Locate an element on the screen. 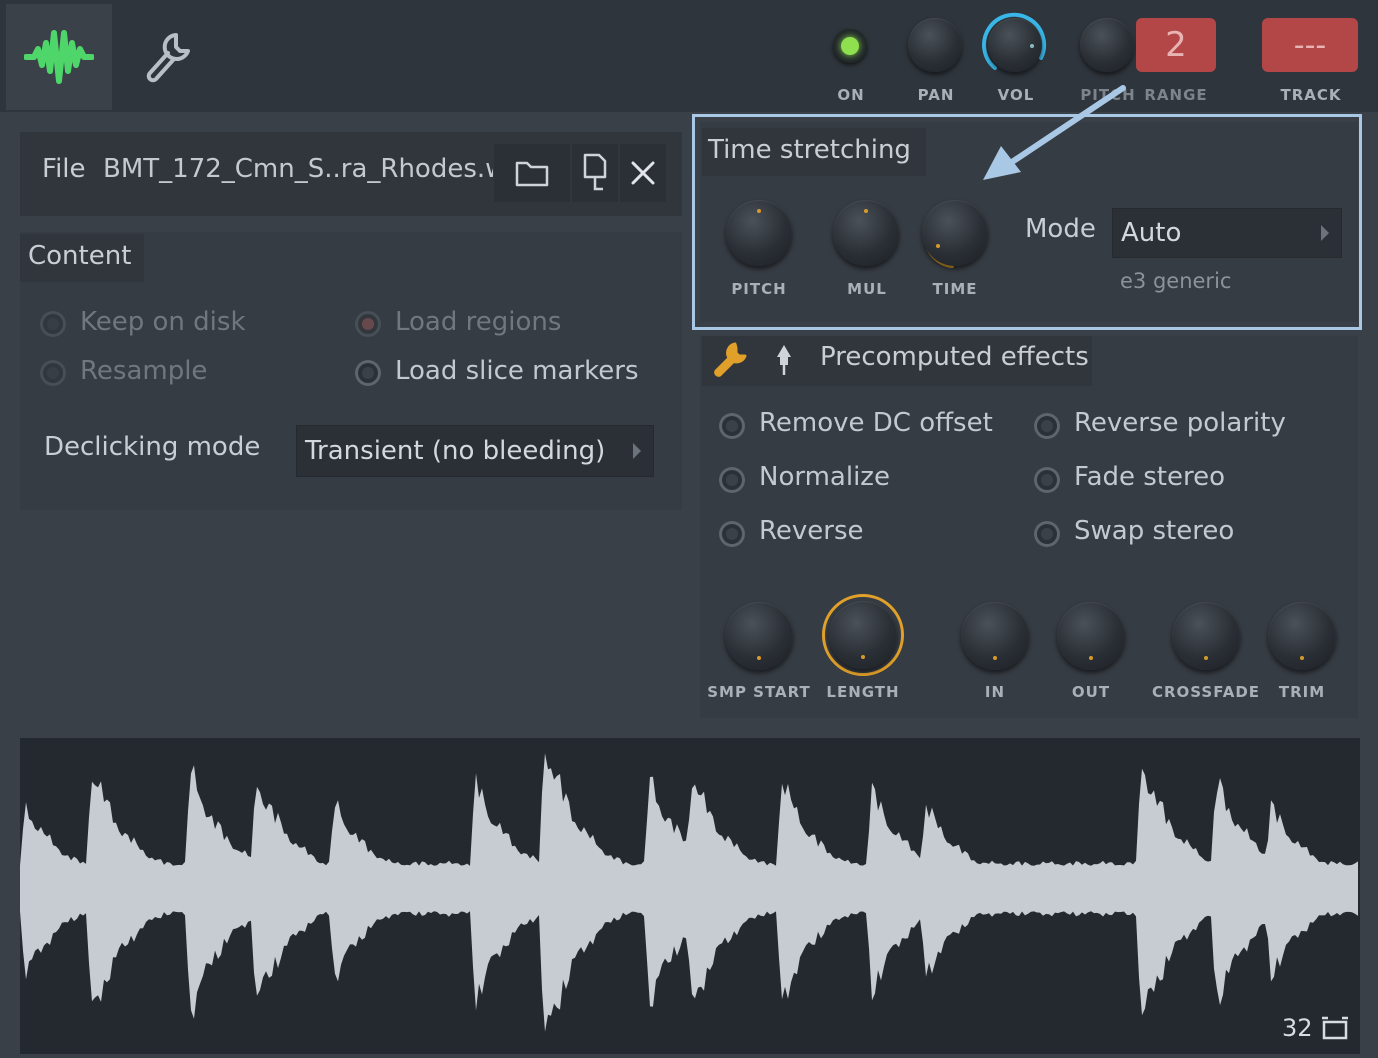 The height and width of the screenshot is (1058, 1378). fade-stereo-radio is located at coordinates (1047, 480).